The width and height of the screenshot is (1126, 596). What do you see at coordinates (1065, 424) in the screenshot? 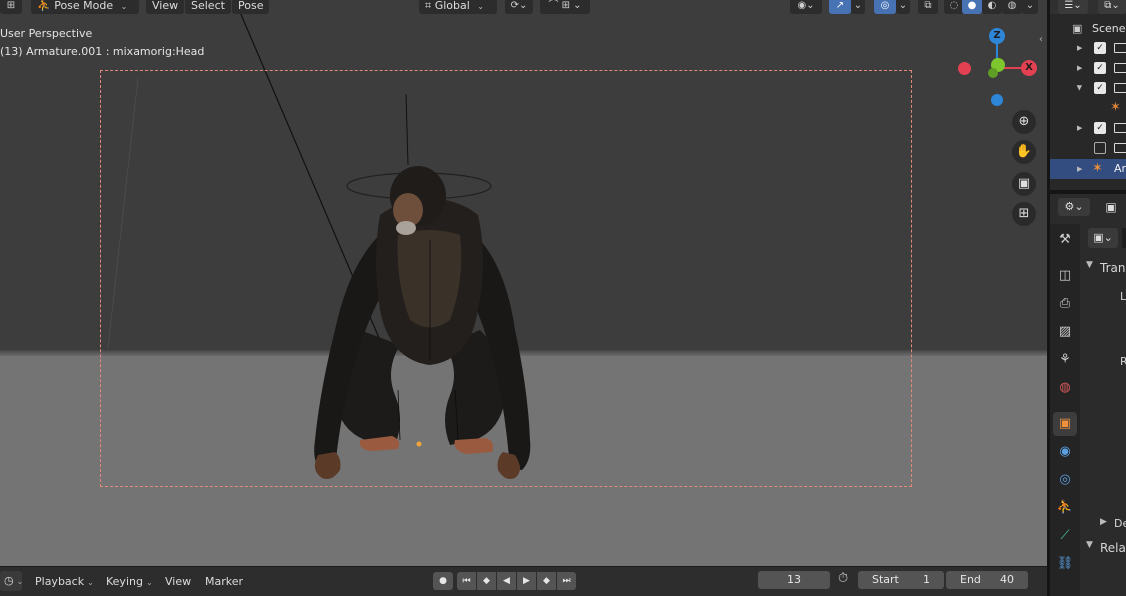
I see `object-tab-icon: ▣` at bounding box center [1065, 424].